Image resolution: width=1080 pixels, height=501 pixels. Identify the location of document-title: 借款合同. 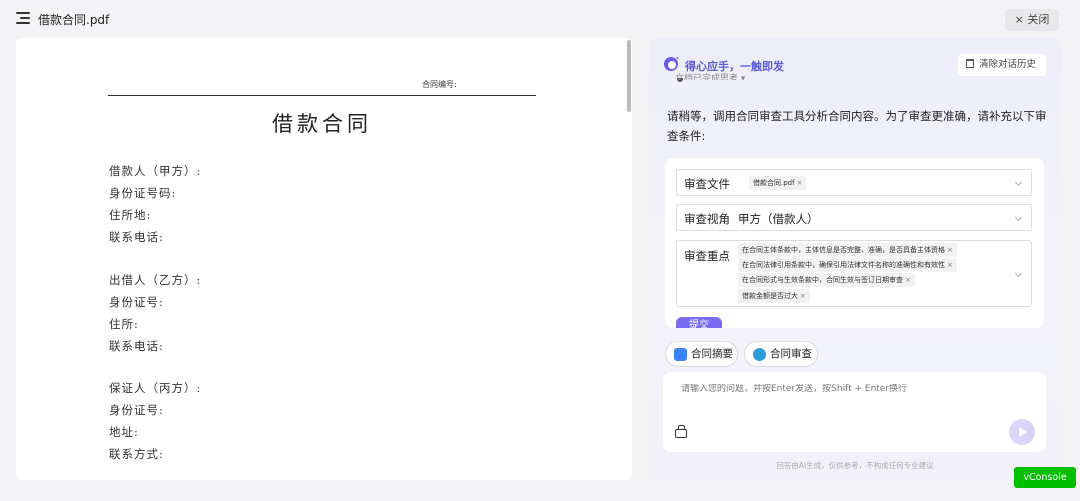
(322, 124).